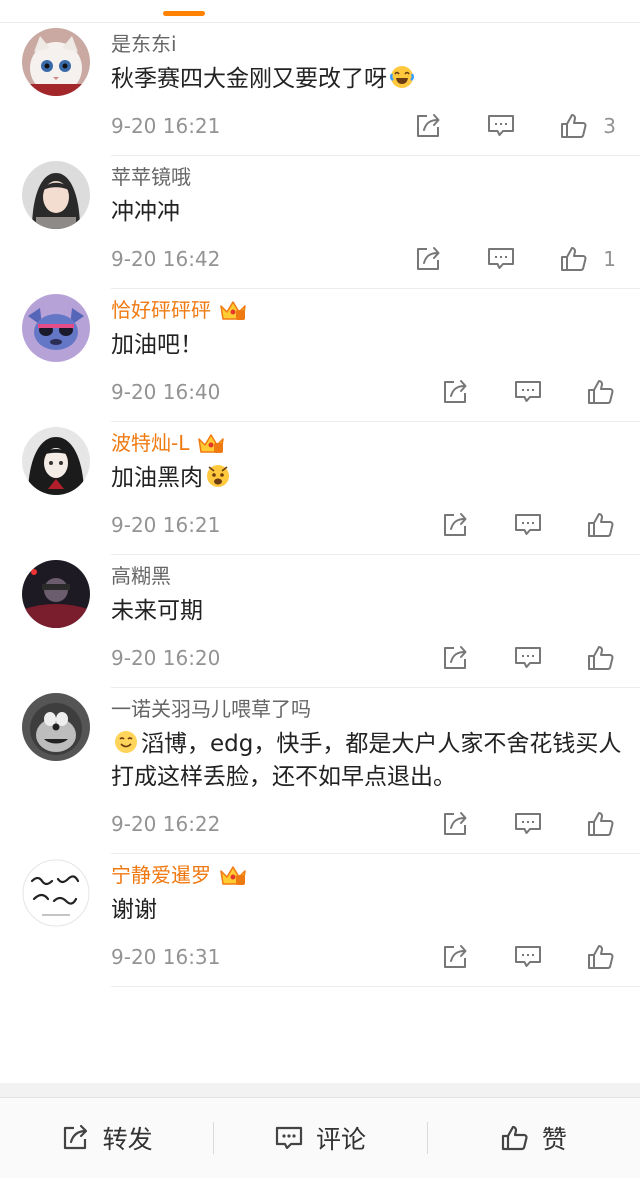 The width and height of the screenshot is (640, 1178). What do you see at coordinates (609, 259) in the screenshot?
I see `like-count: 1` at bounding box center [609, 259].